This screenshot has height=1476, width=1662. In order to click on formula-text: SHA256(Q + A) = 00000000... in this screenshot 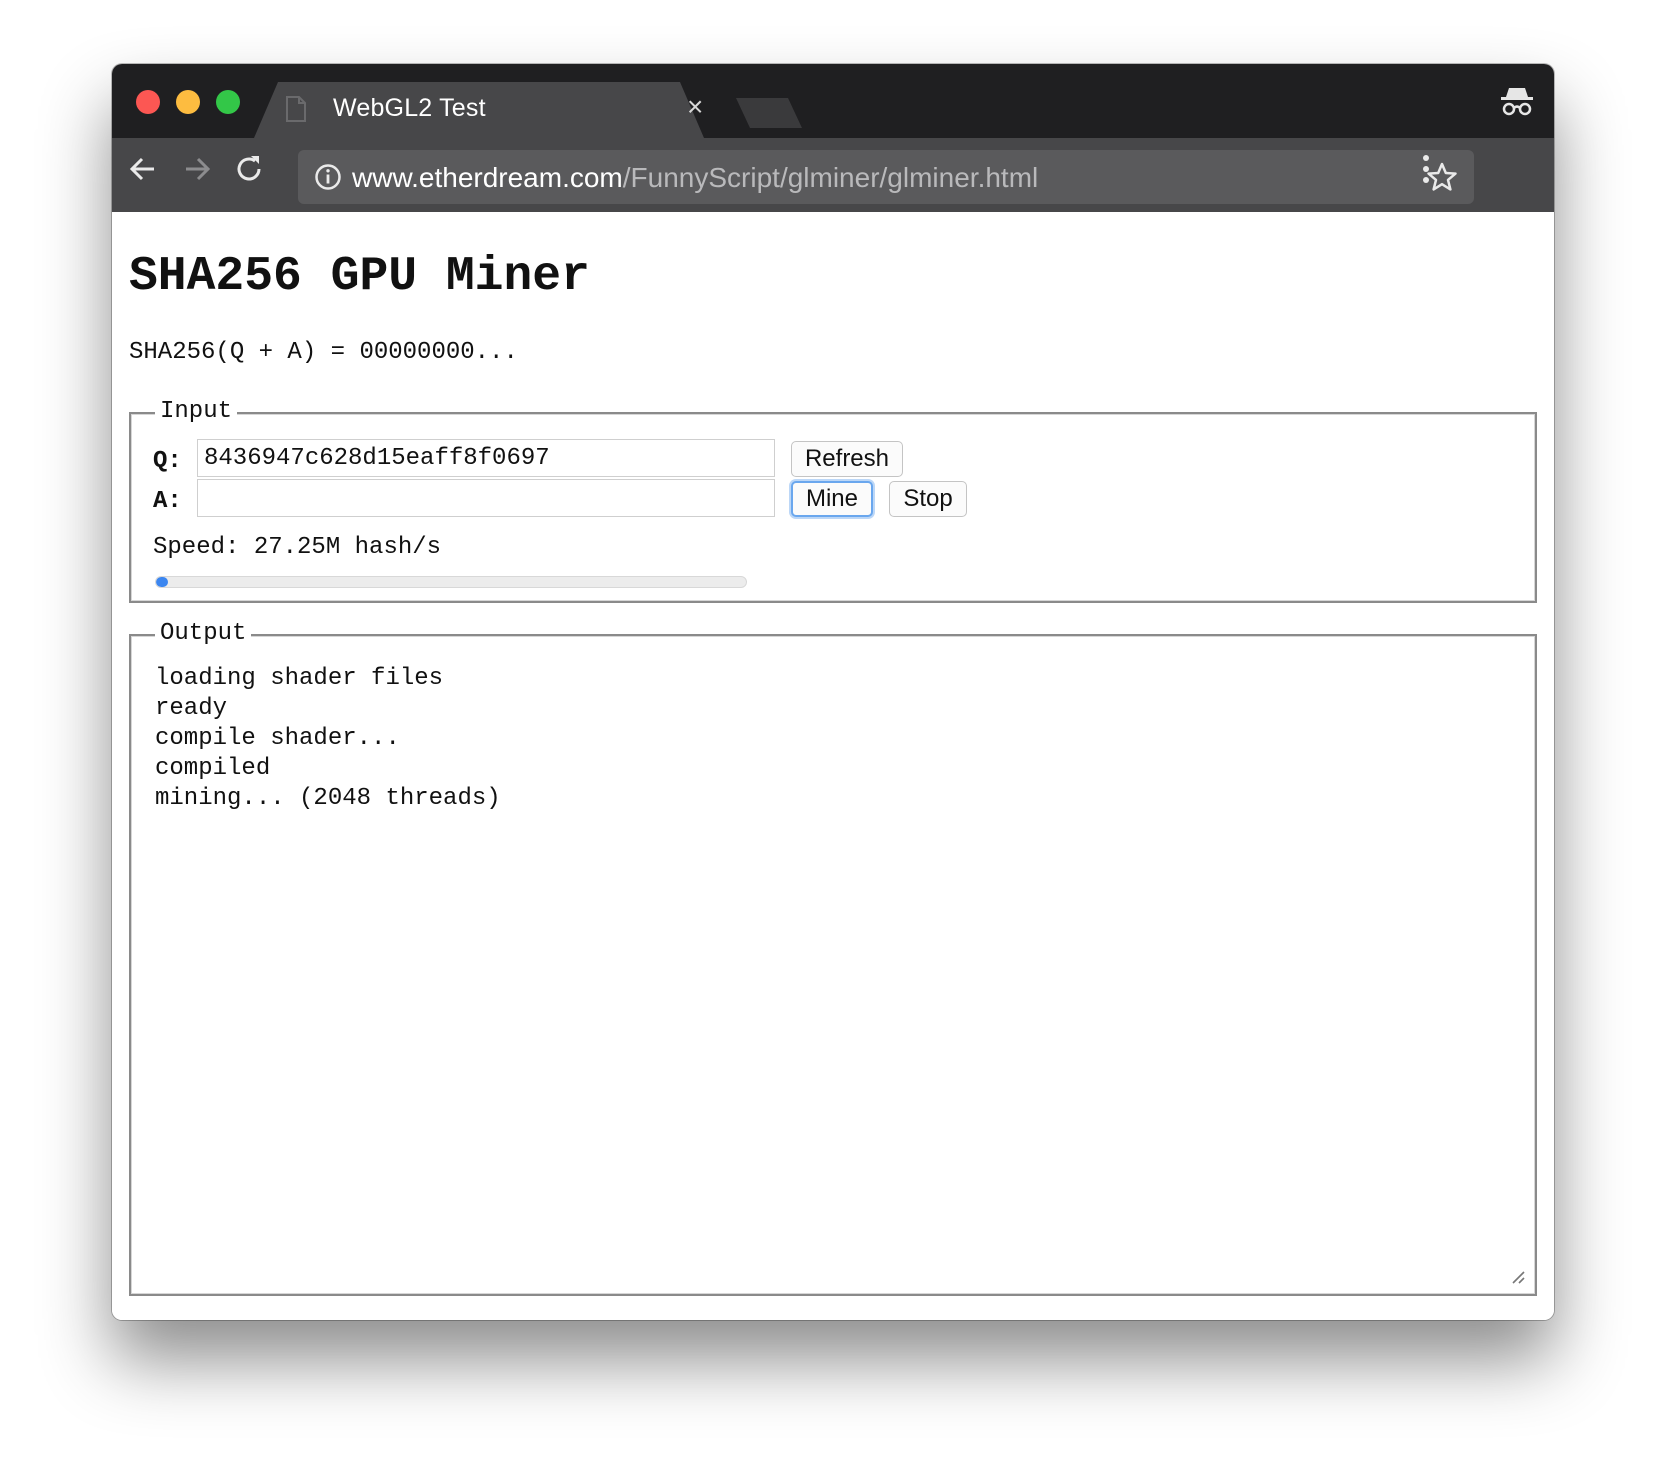, I will do `click(323, 352)`.